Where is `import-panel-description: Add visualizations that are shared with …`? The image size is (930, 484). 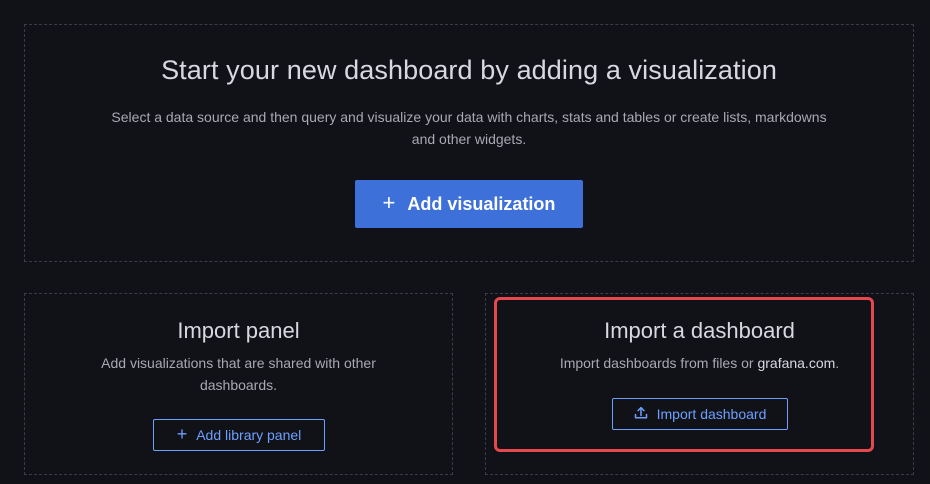
import-panel-description: Add visualizations that are shared with … is located at coordinates (238, 374).